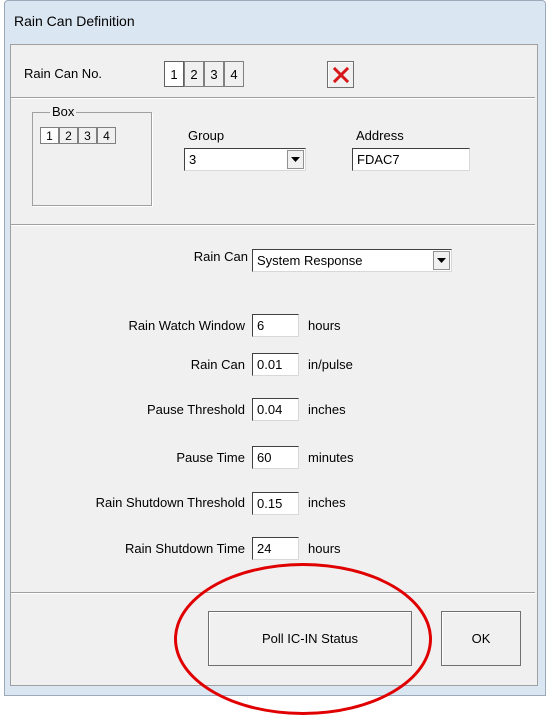 This screenshot has width=552, height=721. What do you see at coordinates (193, 159) in the screenshot?
I see `group-value: 3` at bounding box center [193, 159].